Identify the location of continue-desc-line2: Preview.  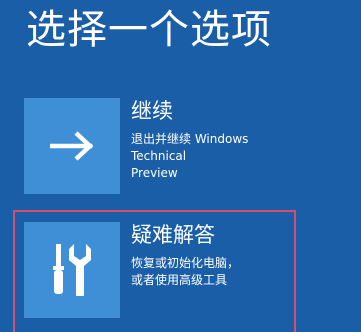
(154, 173).